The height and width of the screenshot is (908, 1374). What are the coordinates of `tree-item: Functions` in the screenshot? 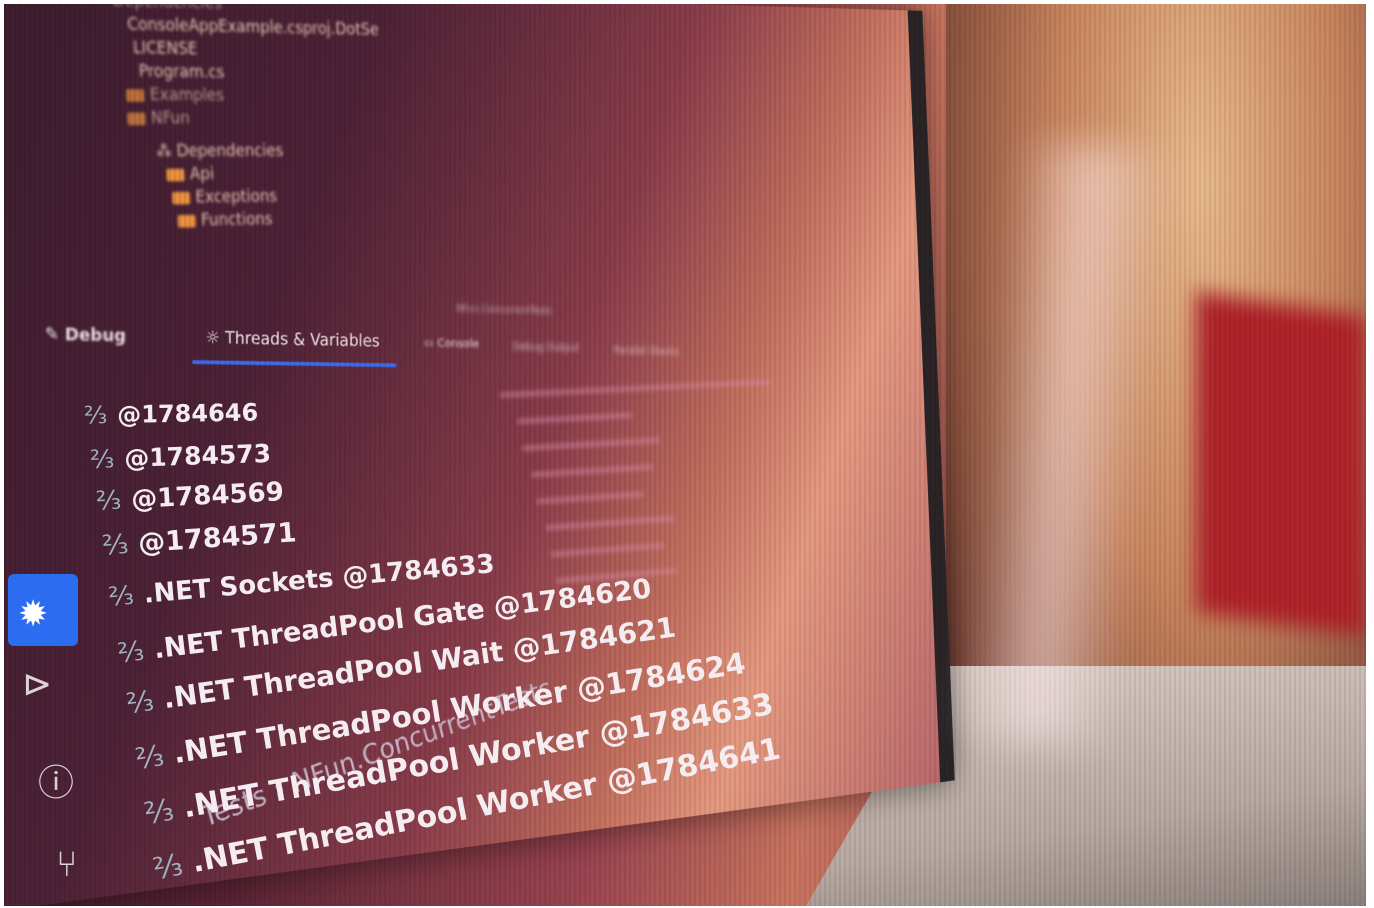 It's located at (354, 219).